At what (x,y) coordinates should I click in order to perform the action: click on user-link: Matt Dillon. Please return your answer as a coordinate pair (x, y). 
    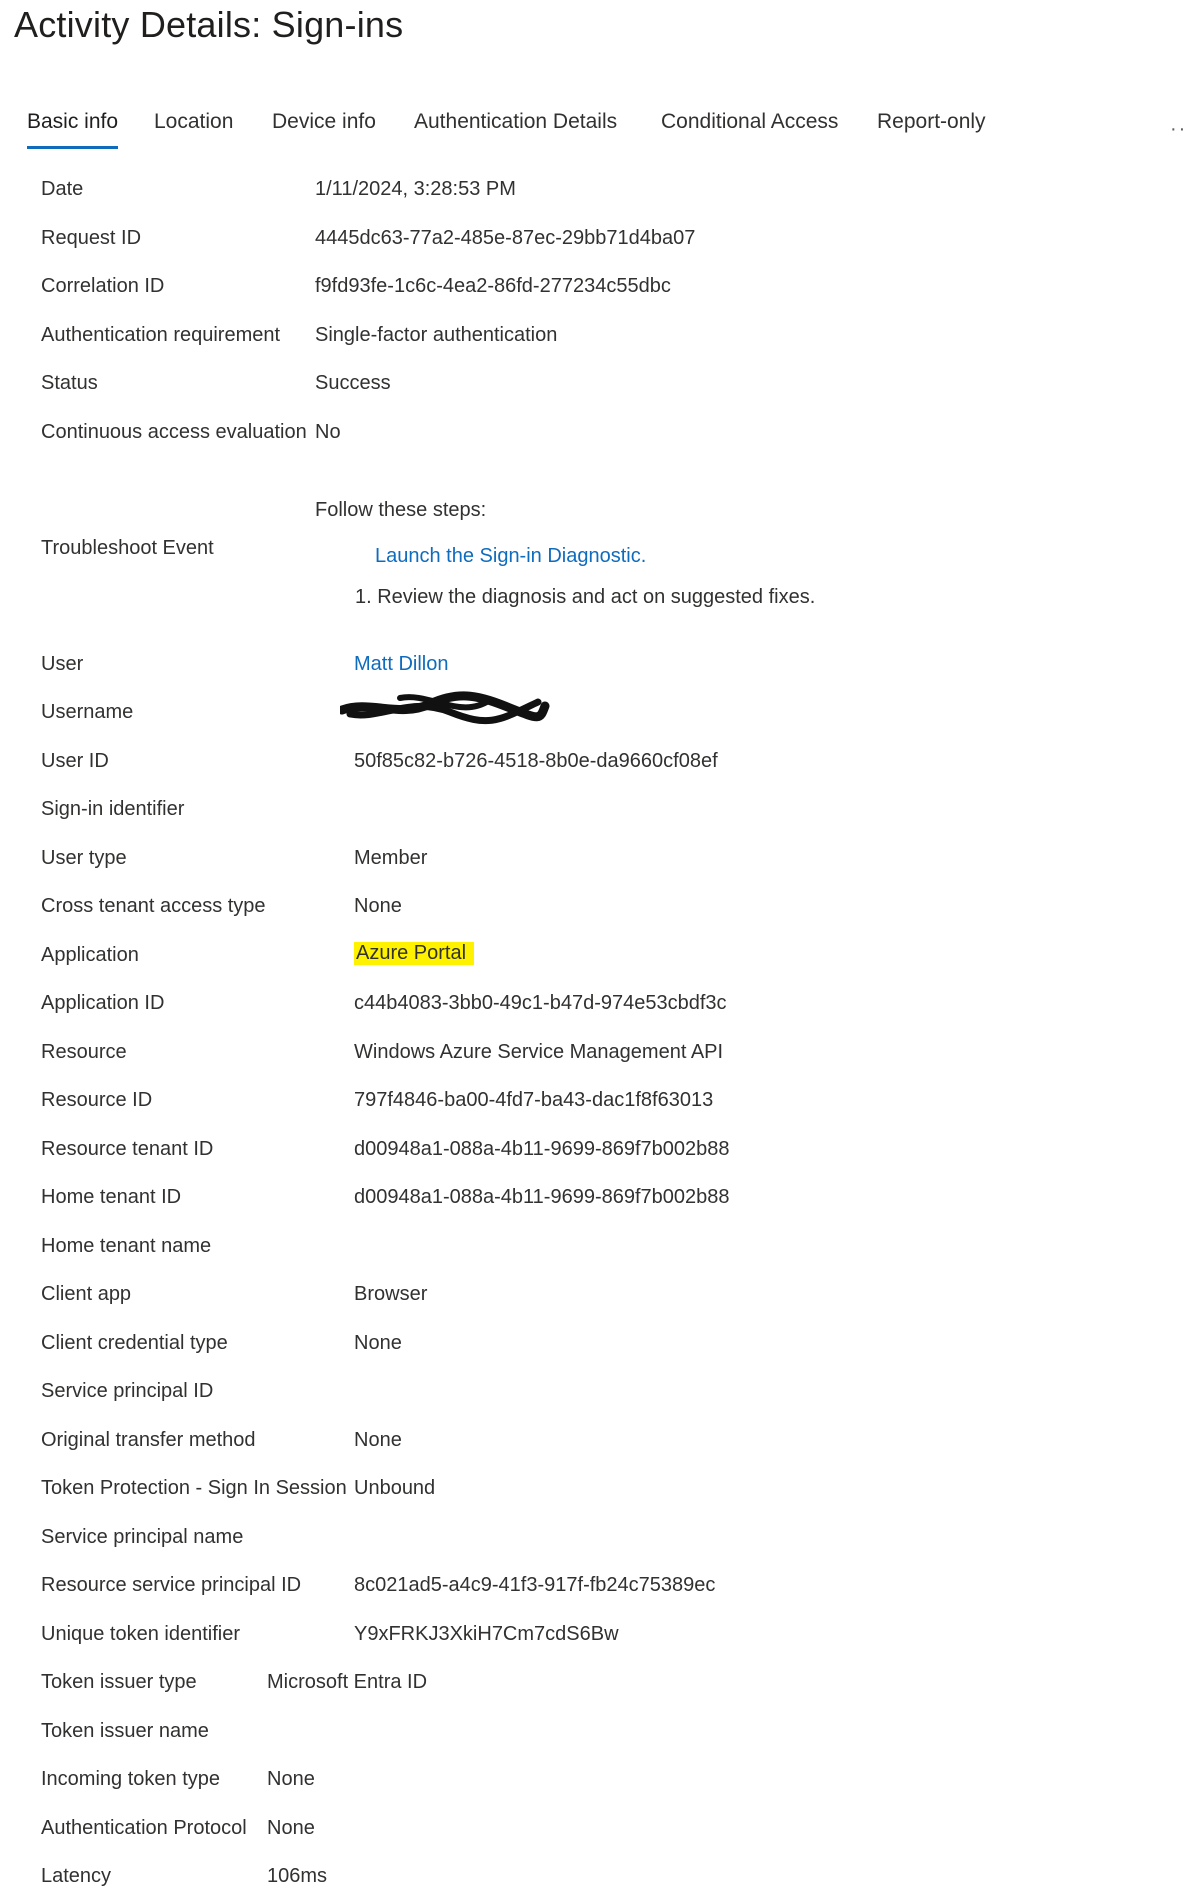
    Looking at the image, I should click on (401, 664).